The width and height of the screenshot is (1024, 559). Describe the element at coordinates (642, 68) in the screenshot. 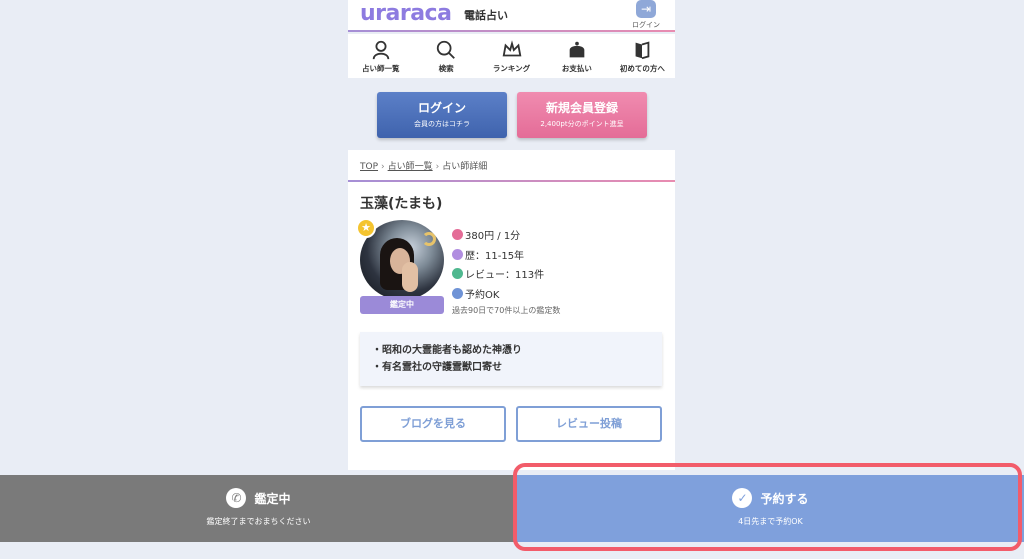

I see `nav-label: 初めての方へ` at that location.